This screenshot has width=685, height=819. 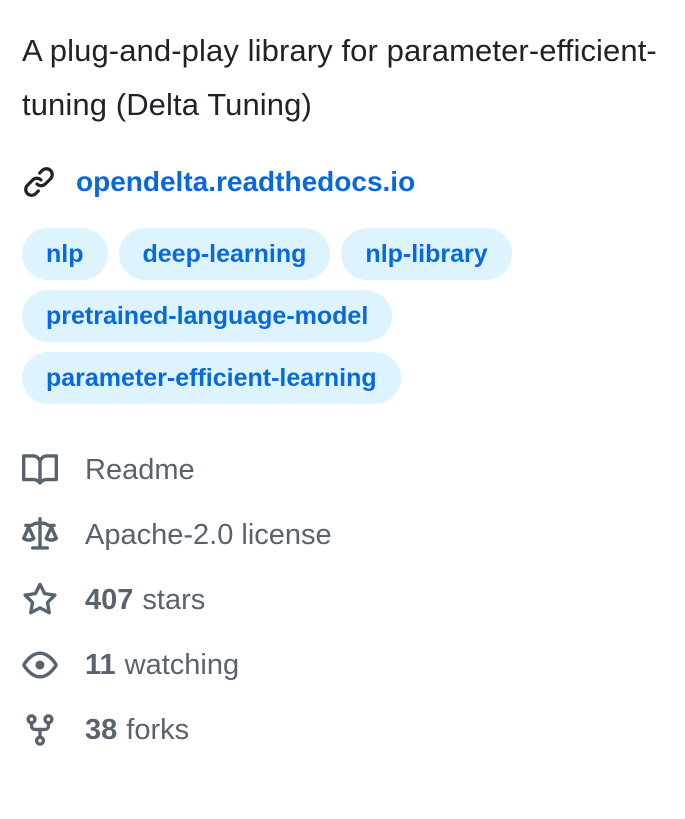 I want to click on stars-label: stars, so click(x=174, y=599).